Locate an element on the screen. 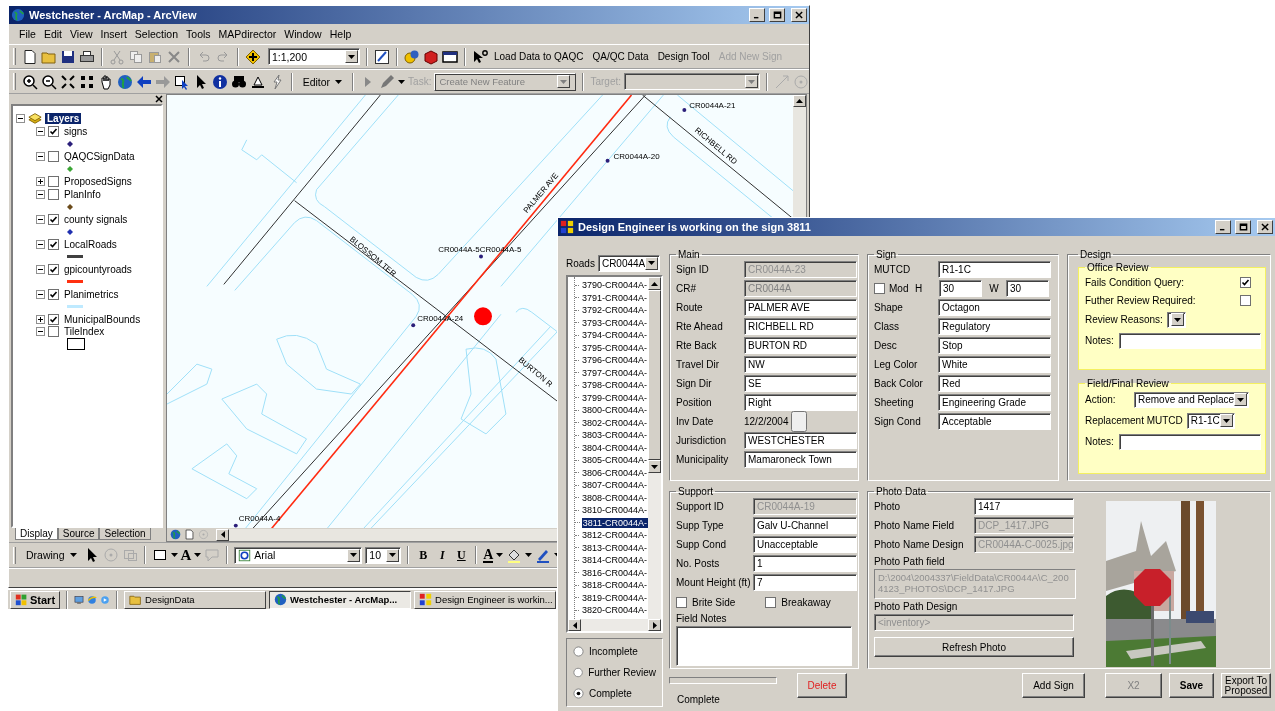 The height and width of the screenshot is (711, 1275). add-data-icon is located at coordinates (253, 56).